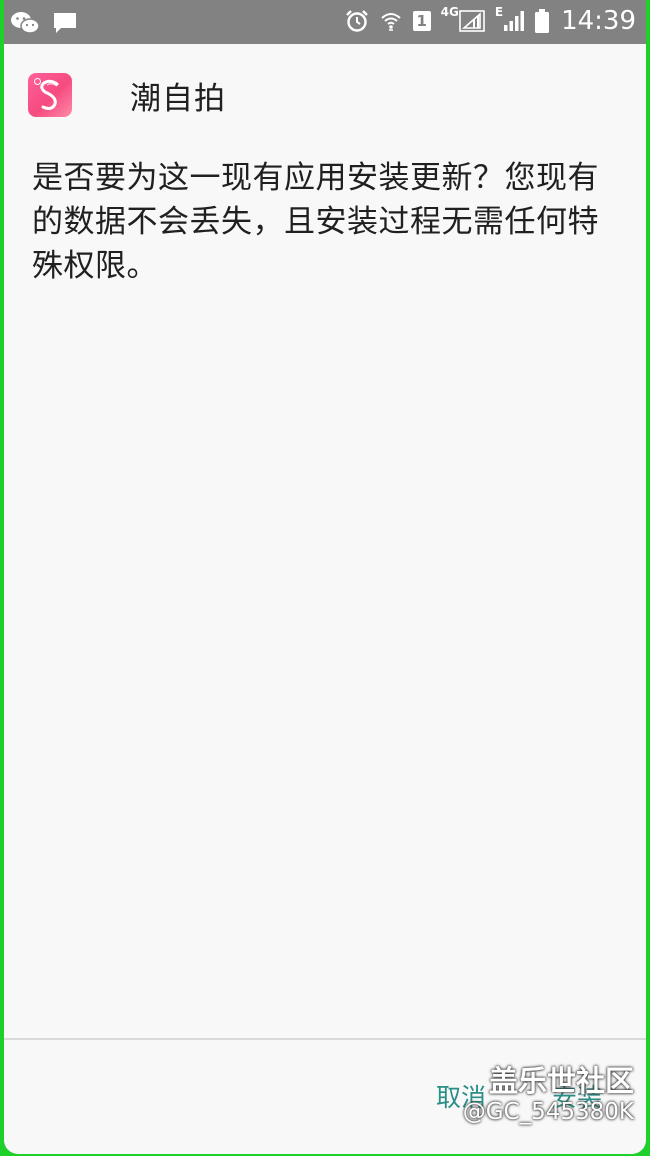  I want to click on battery-icon, so click(542, 21).